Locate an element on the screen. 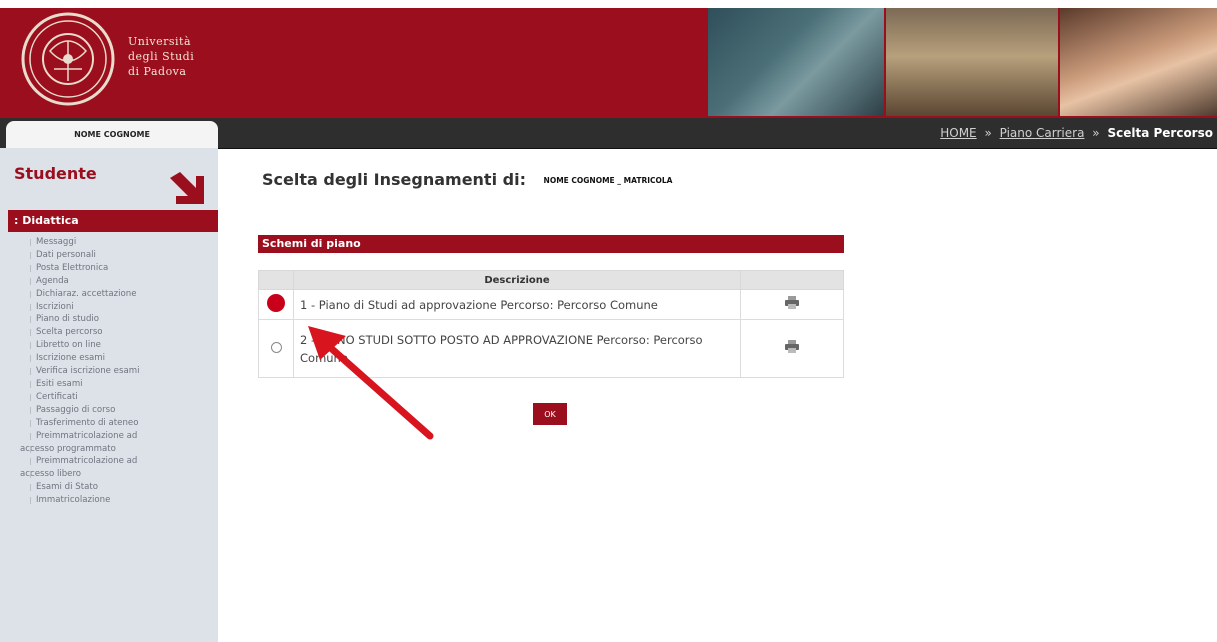 Image resolution: width=1217 pixels, height=642 pixels. breadcrumb: HOME » Piano Carriera » Scelta Percorso is located at coordinates (1076, 133).